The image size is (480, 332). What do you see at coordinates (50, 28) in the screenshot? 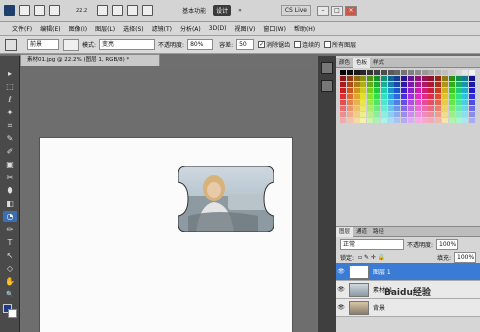
I see `menu-edit: 编辑(E)` at bounding box center [50, 28].